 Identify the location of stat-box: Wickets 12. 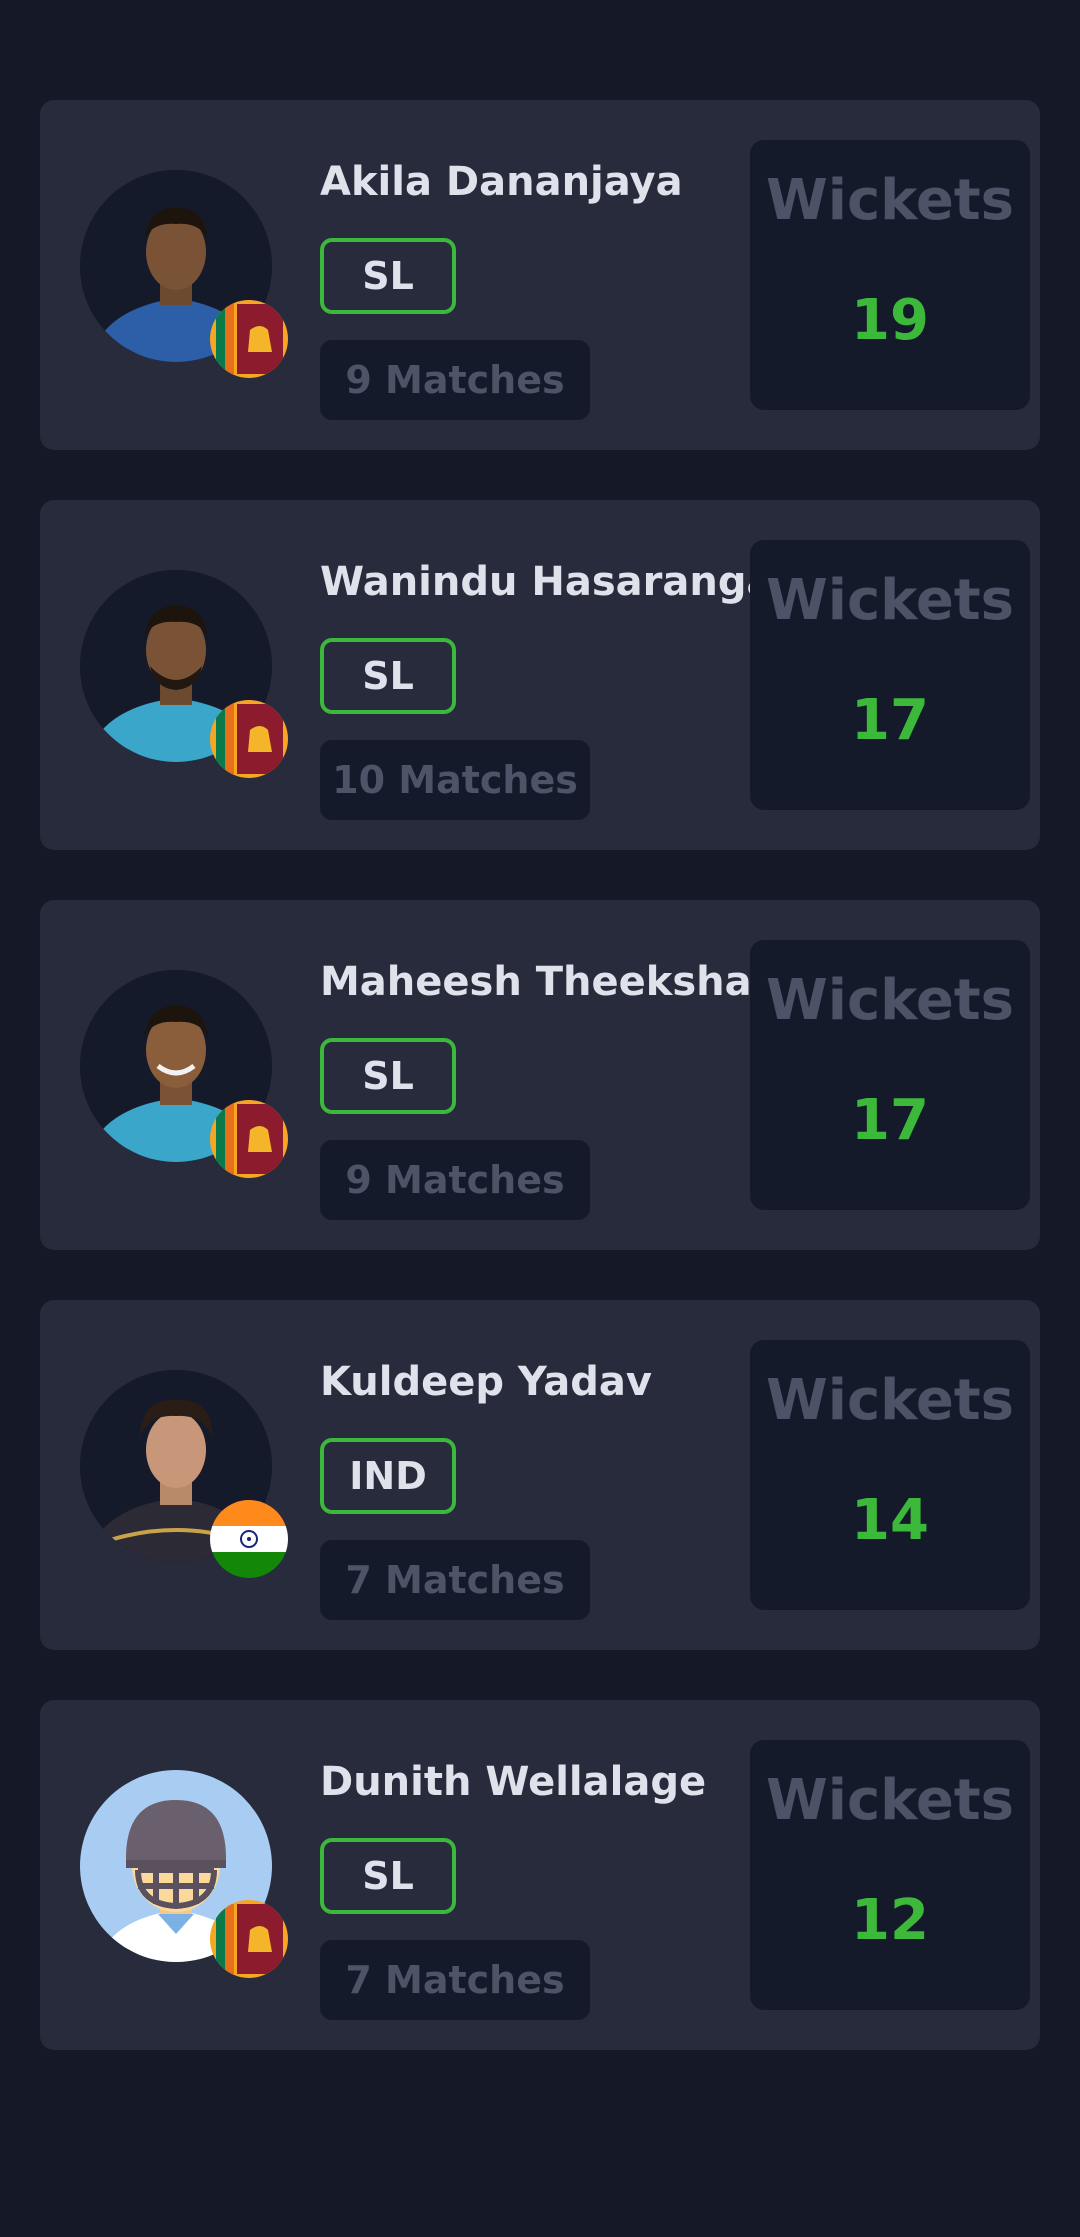
(890, 1875).